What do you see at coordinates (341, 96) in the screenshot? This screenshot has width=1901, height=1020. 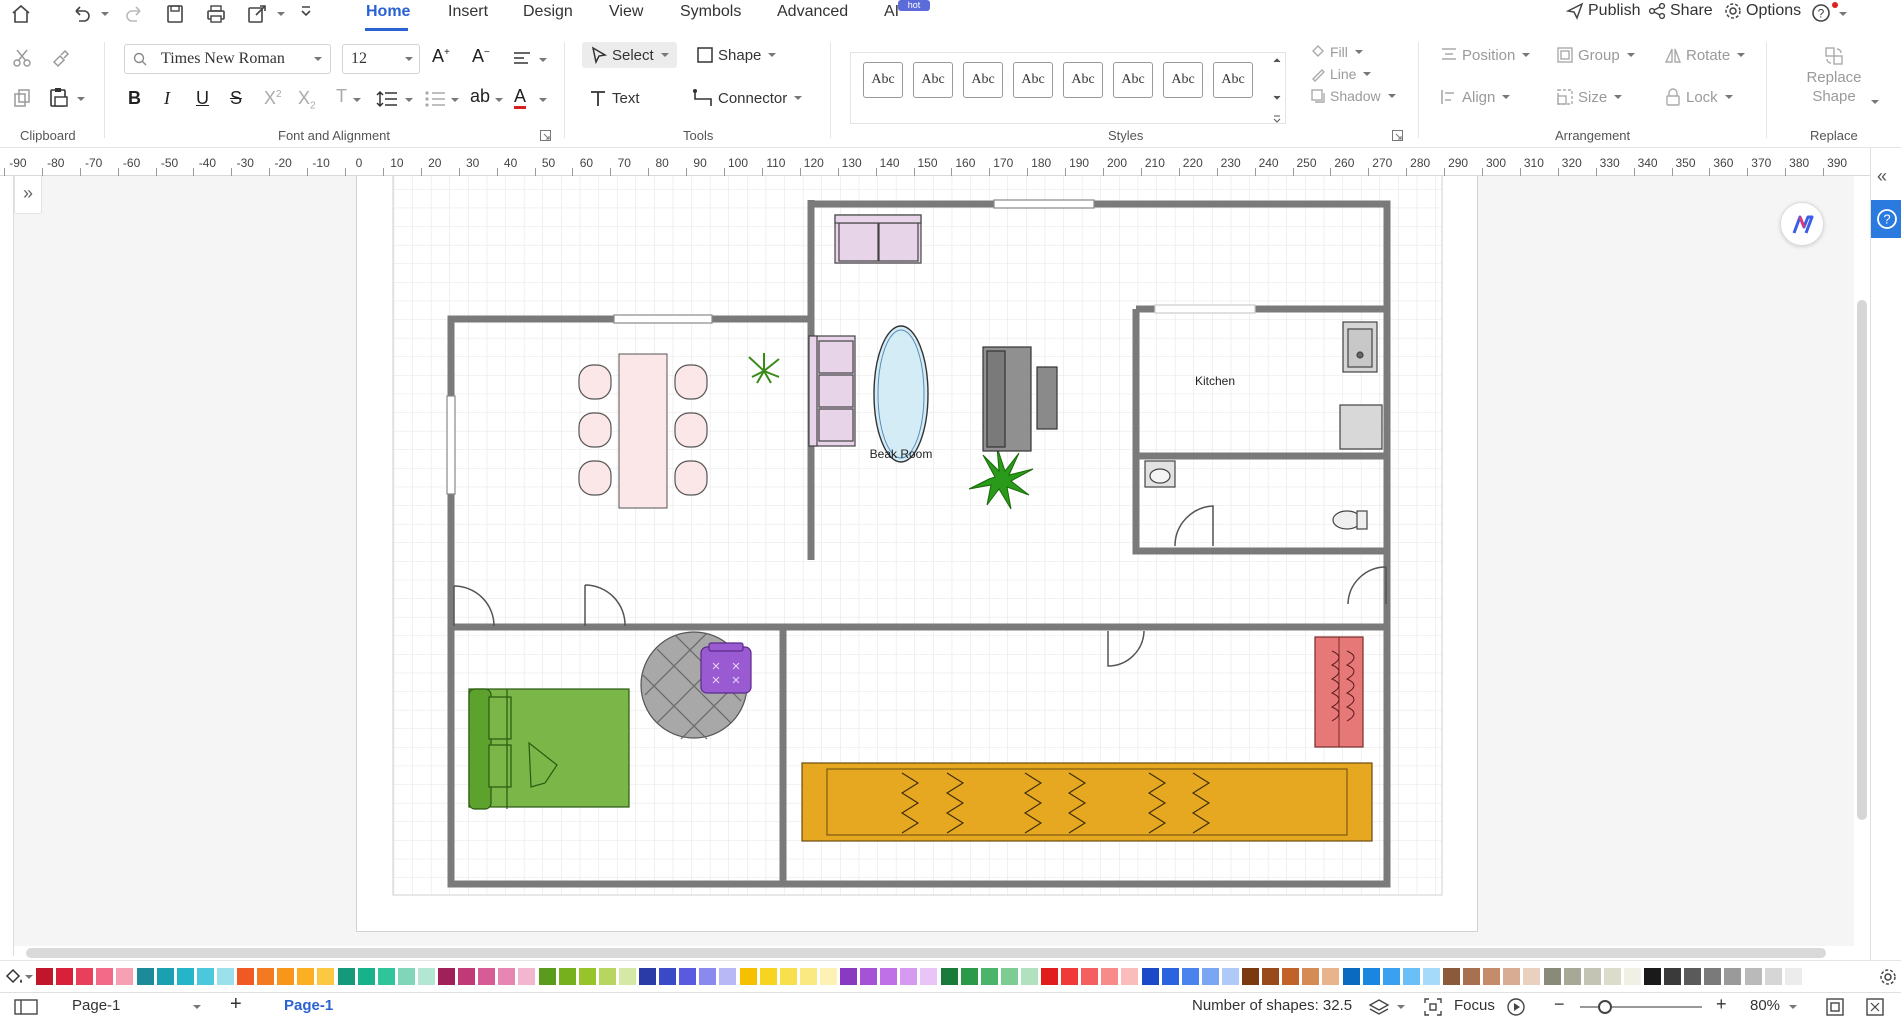 I see `text-case-icon: T` at bounding box center [341, 96].